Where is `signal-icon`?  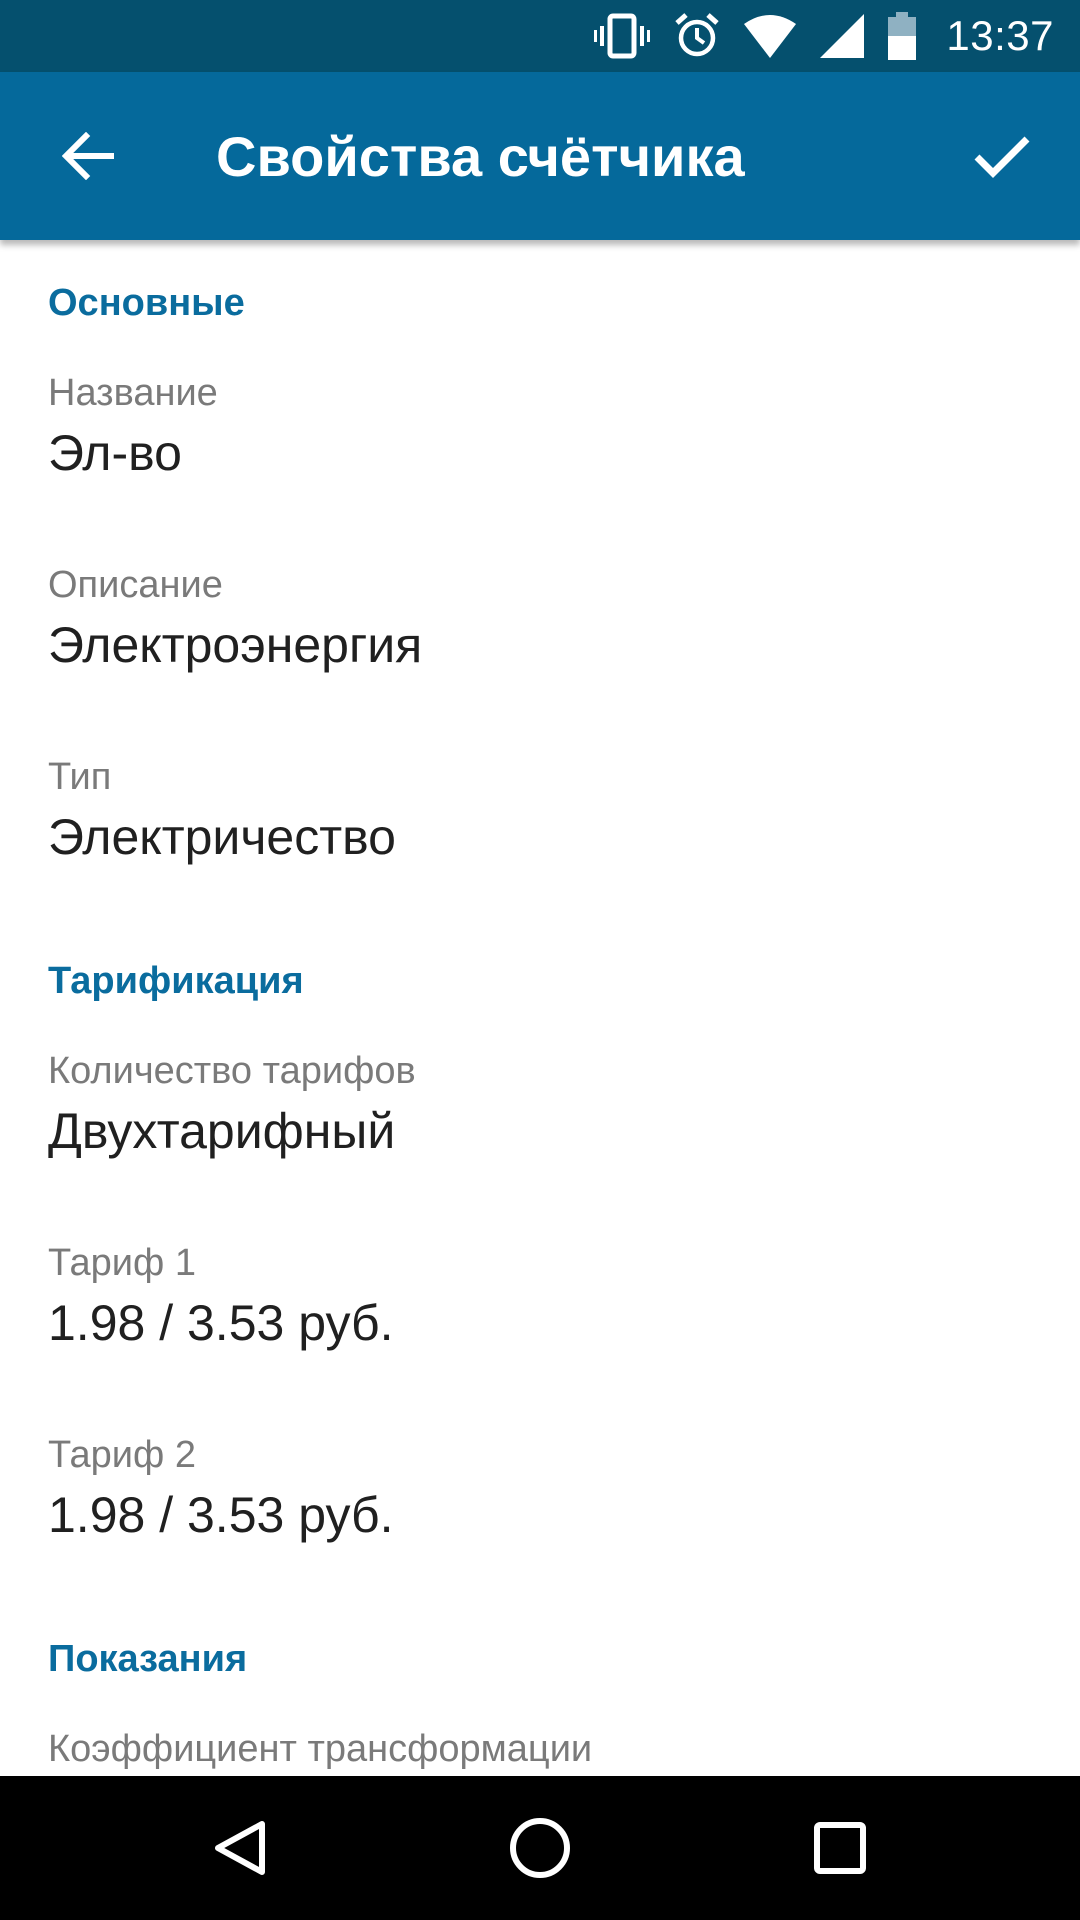 signal-icon is located at coordinates (842, 36).